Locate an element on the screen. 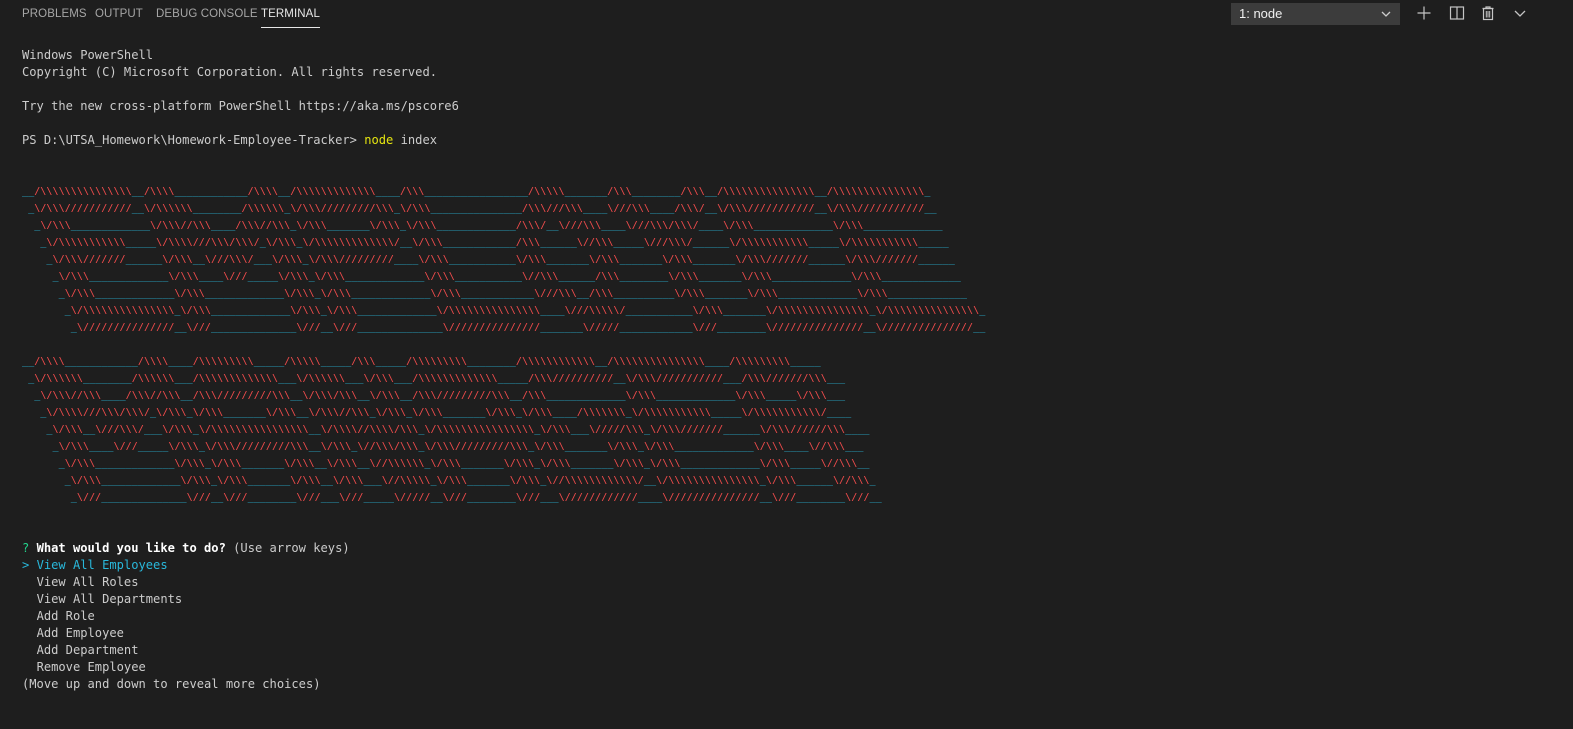  choice-label: View All Roles is located at coordinates (87, 582).